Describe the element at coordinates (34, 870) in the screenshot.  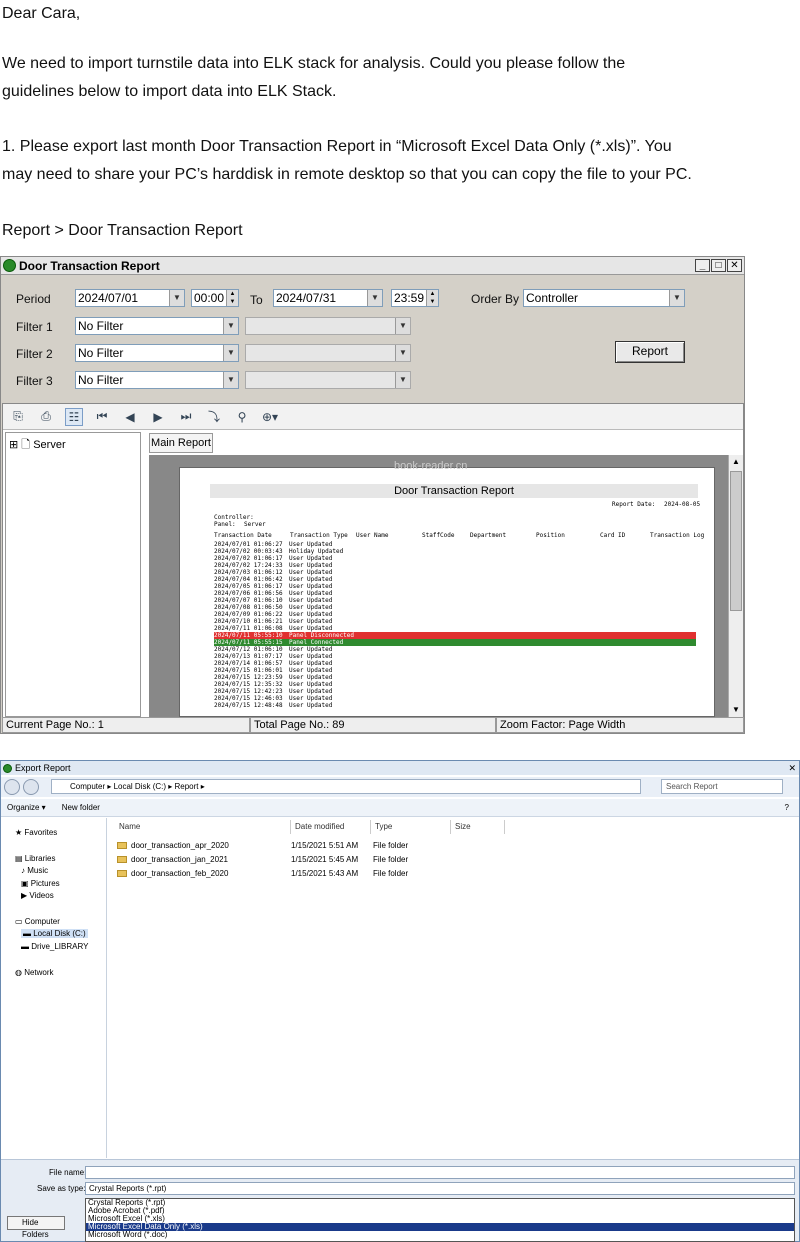
I see `nav-music: ♪ Music` at that location.